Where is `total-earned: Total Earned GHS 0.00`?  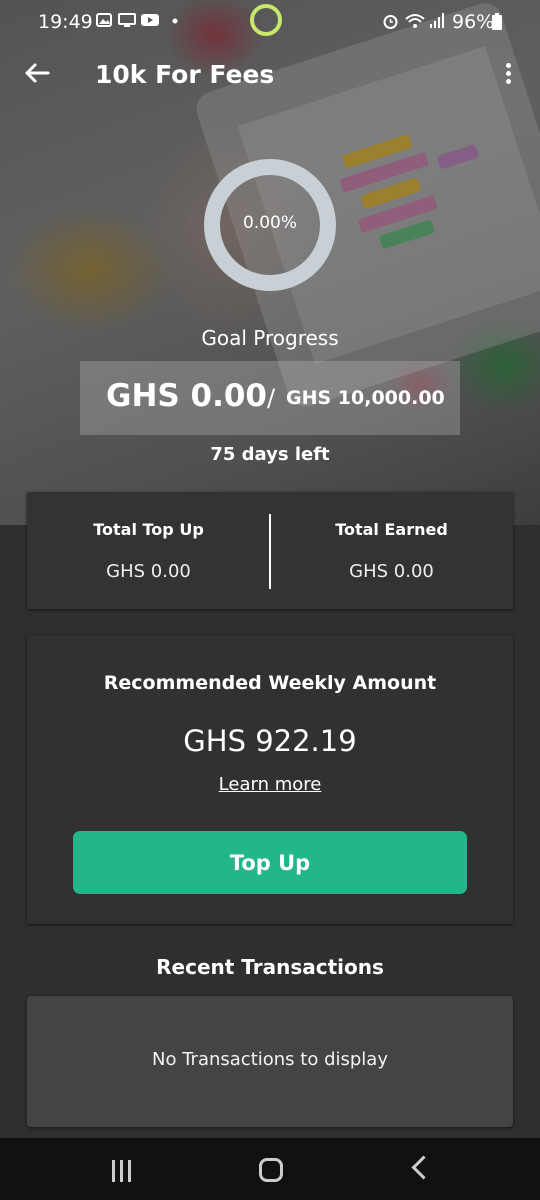 total-earned: Total Earned GHS 0.00 is located at coordinates (391, 551).